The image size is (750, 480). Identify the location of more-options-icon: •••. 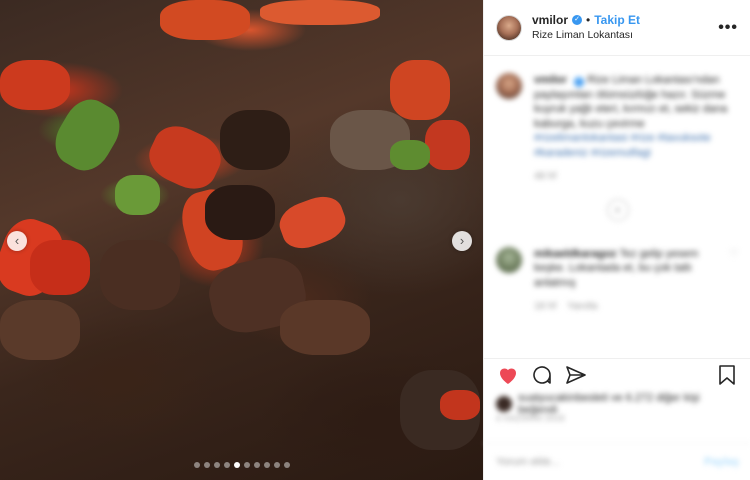
(728, 28).